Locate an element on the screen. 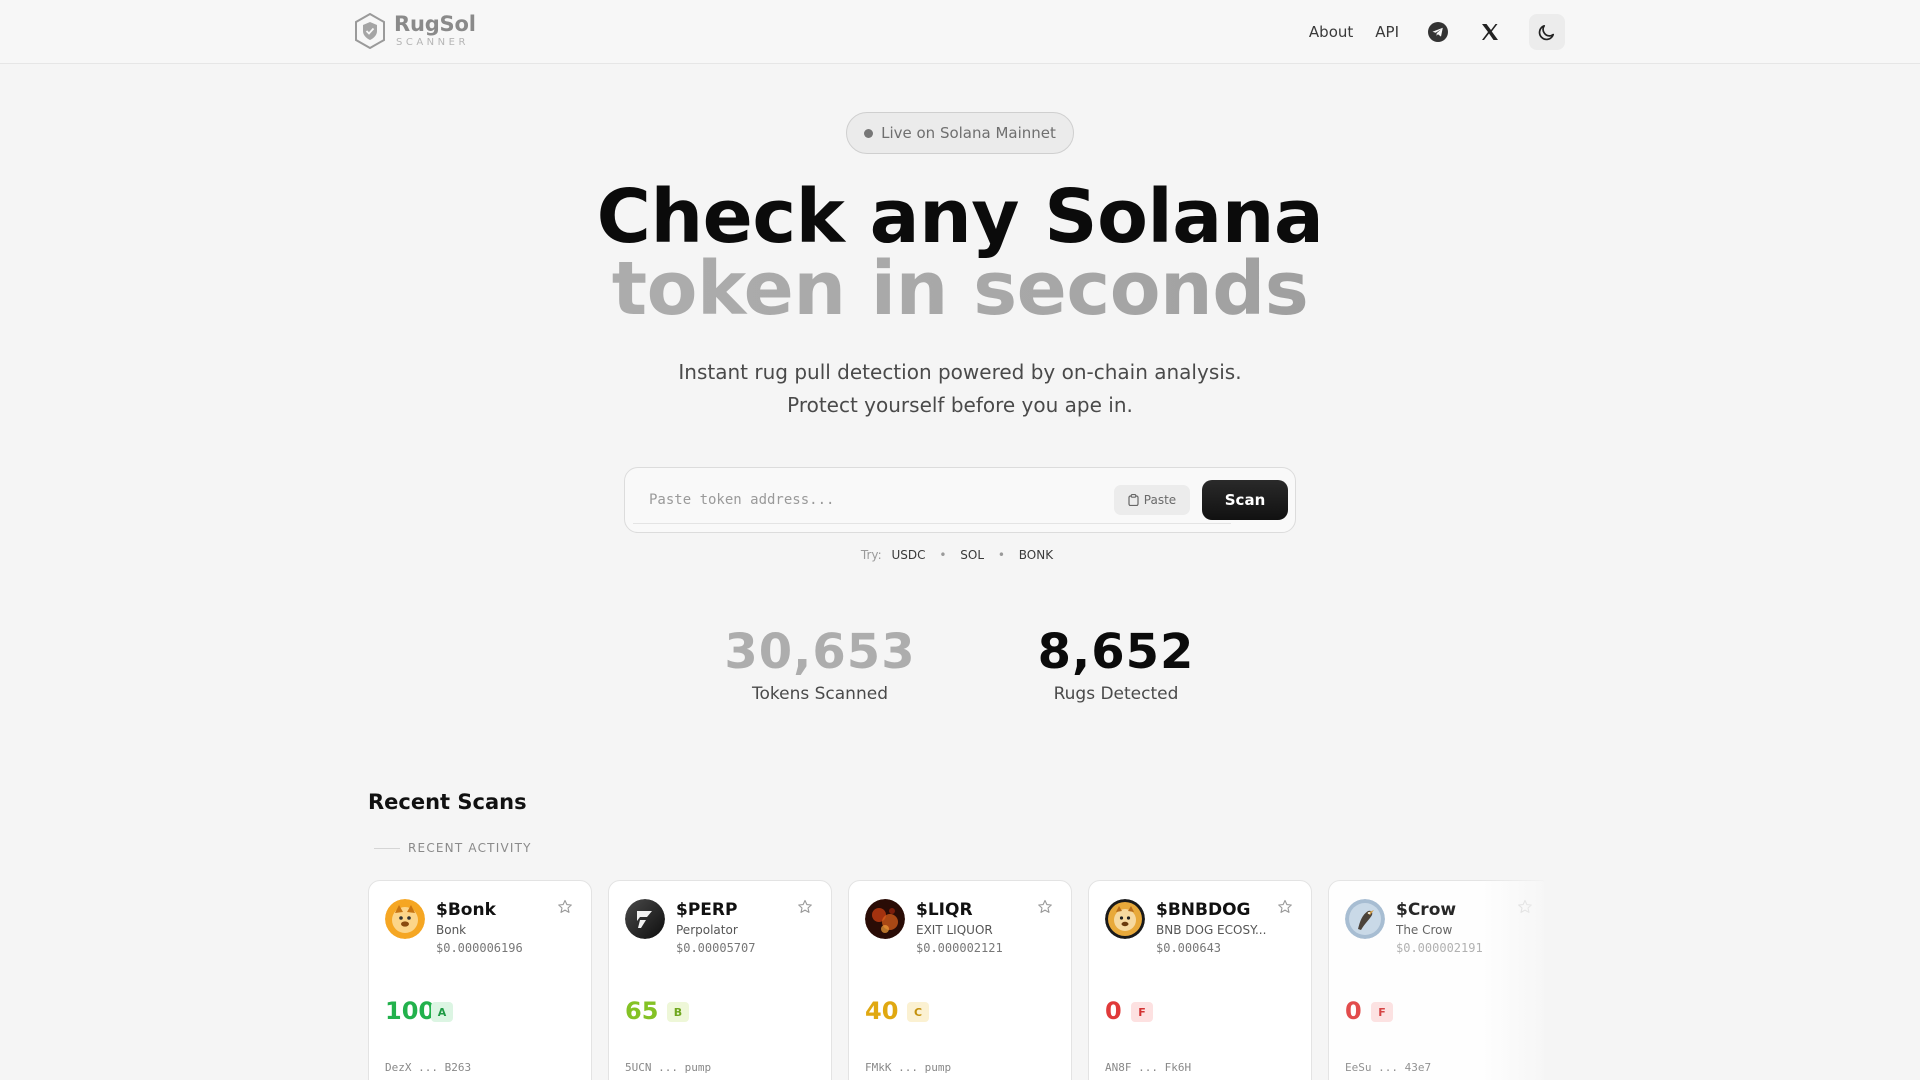 This screenshot has height=1080, width=1920. telegram-icon is located at coordinates (1438, 32).